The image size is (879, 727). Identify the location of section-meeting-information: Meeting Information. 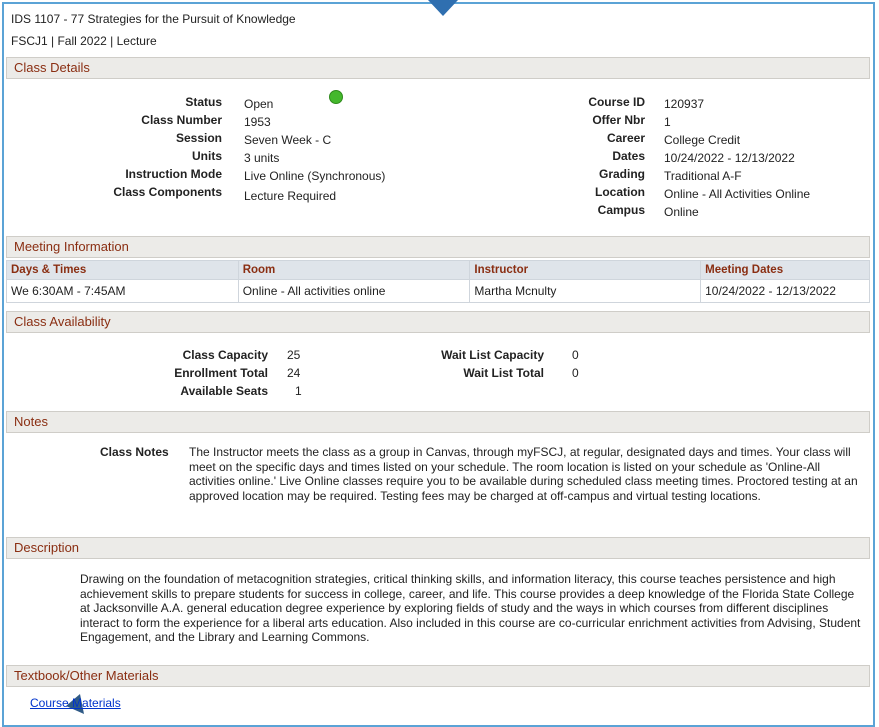
(438, 247).